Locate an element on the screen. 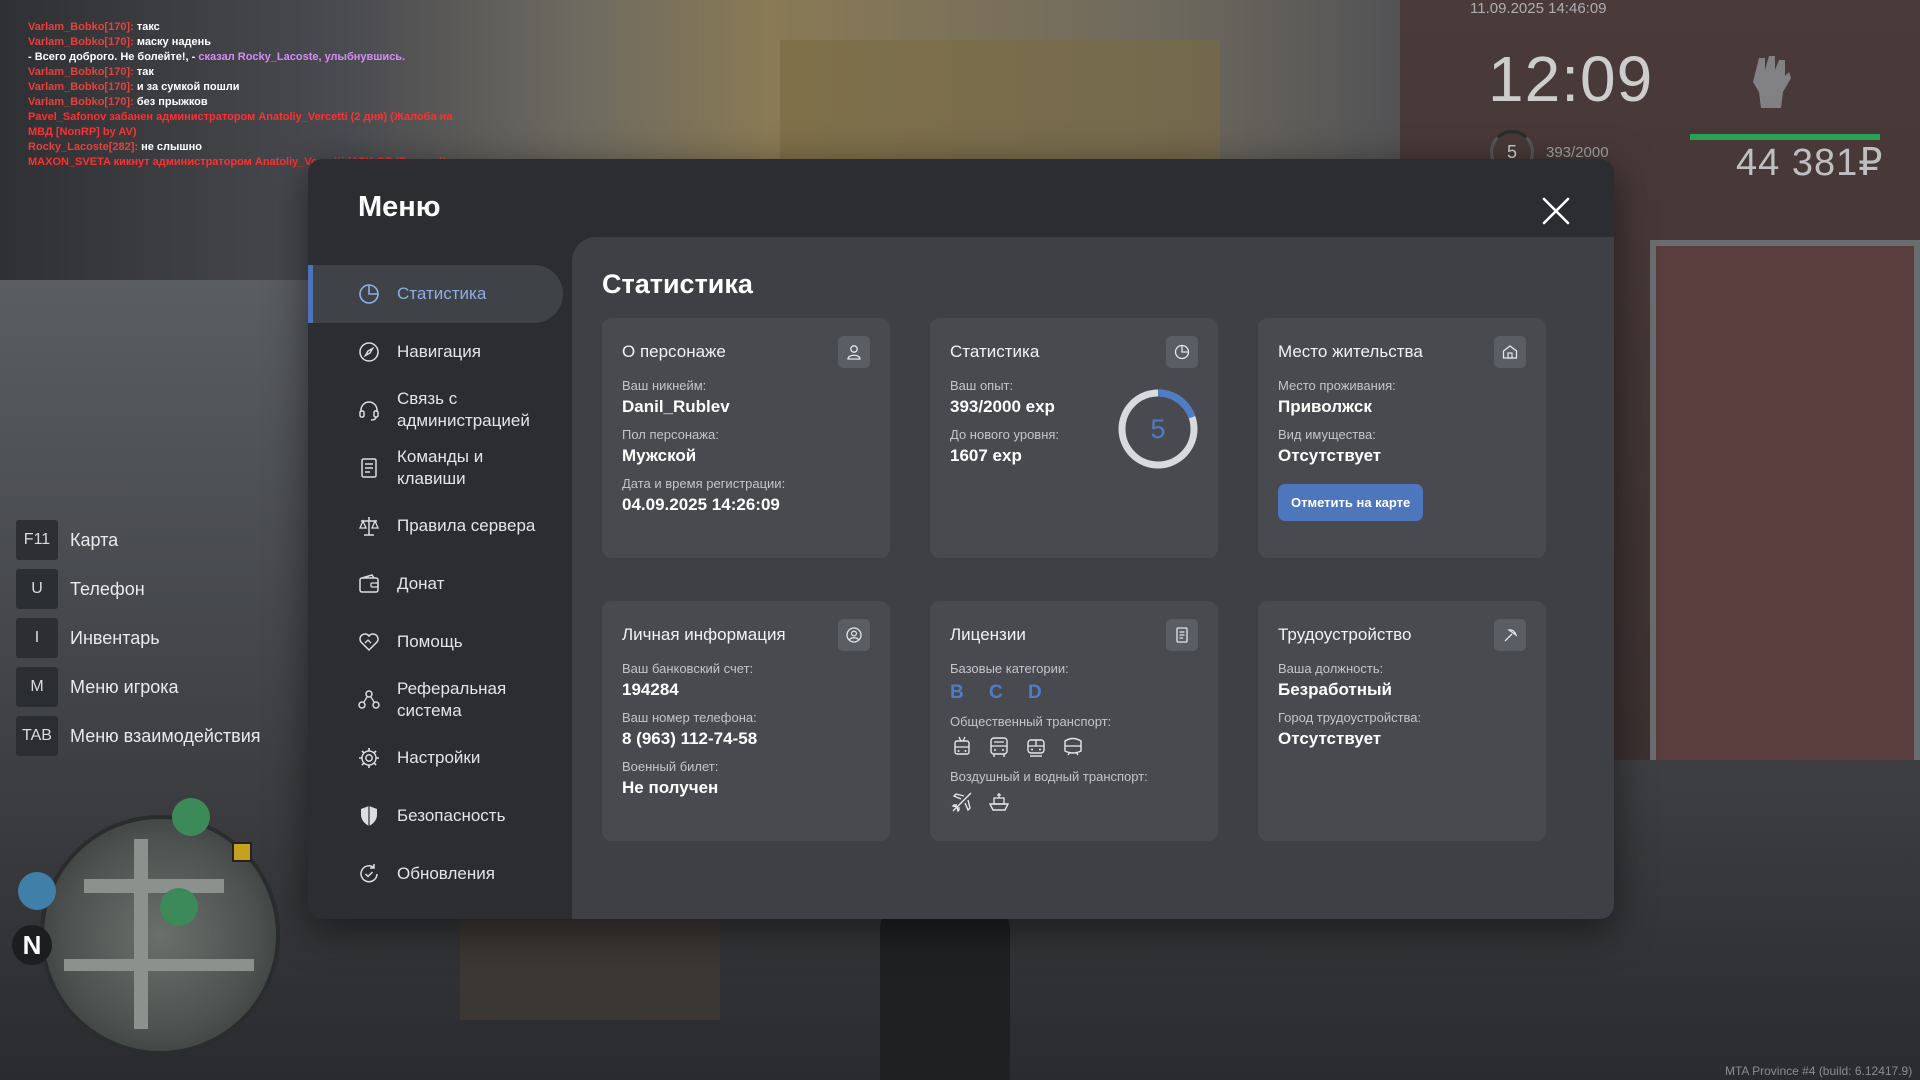  hotkey-label: Меню взаимодействия is located at coordinates (165, 735).